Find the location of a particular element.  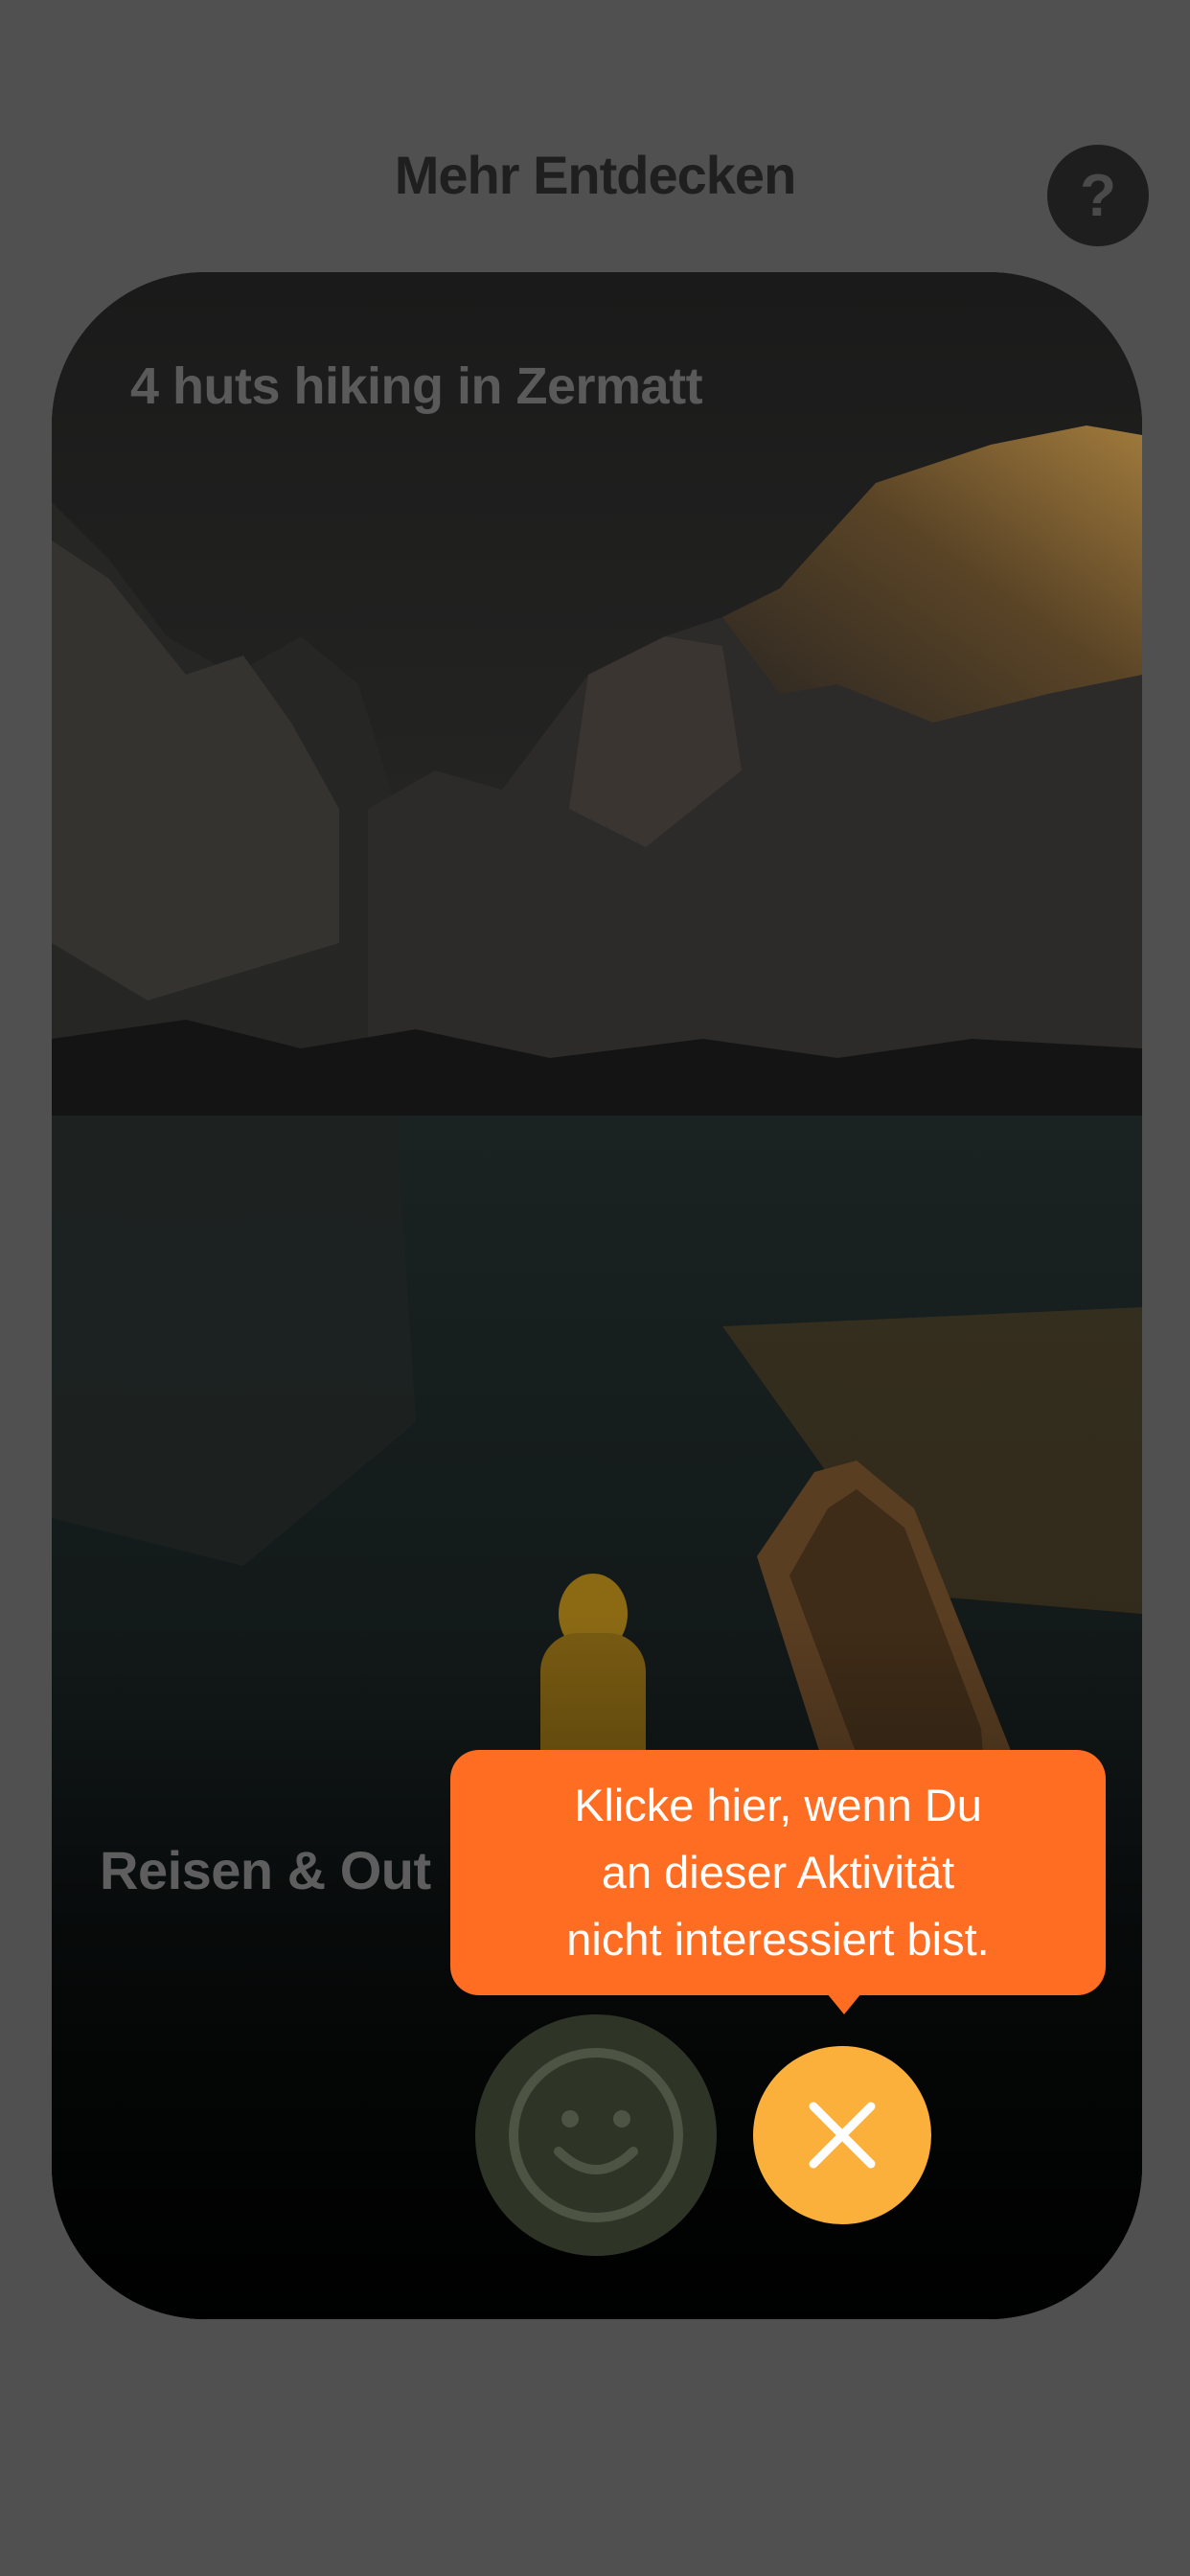

question-mark-icon: ? is located at coordinates (1098, 195).